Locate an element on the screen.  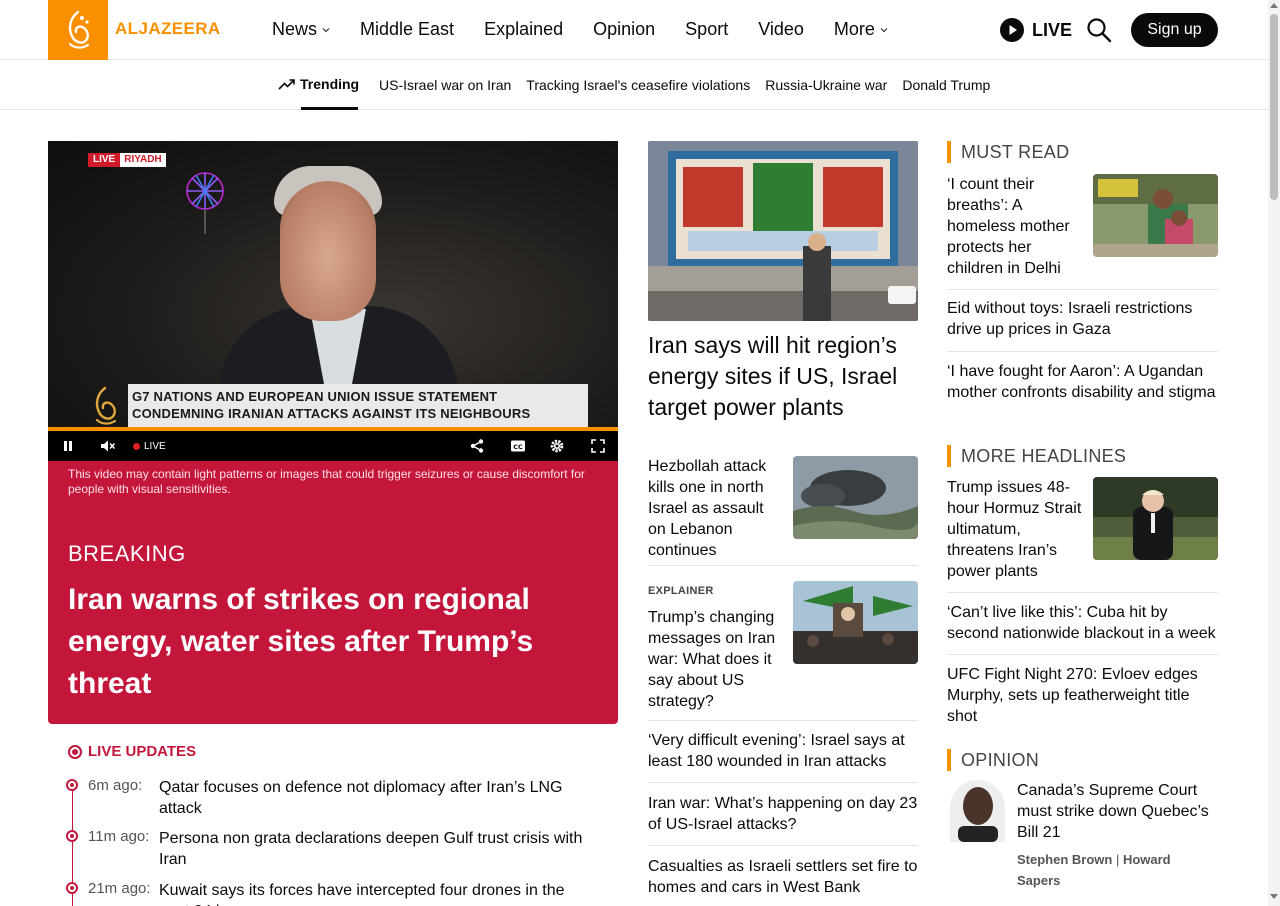
settings-icon is located at coordinates (557, 446).